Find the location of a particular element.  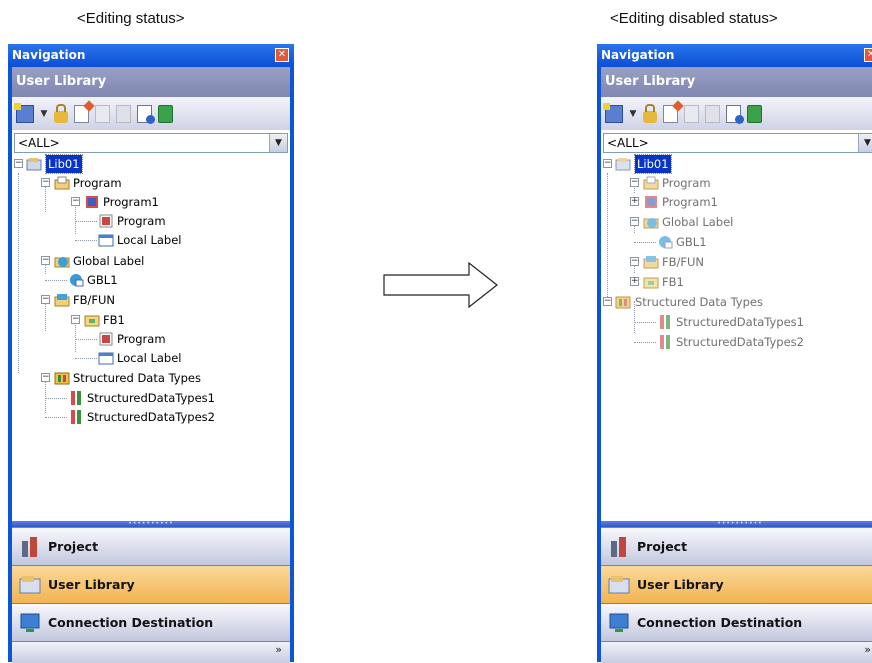

tree-label-program-folder: Program is located at coordinates (686, 183).